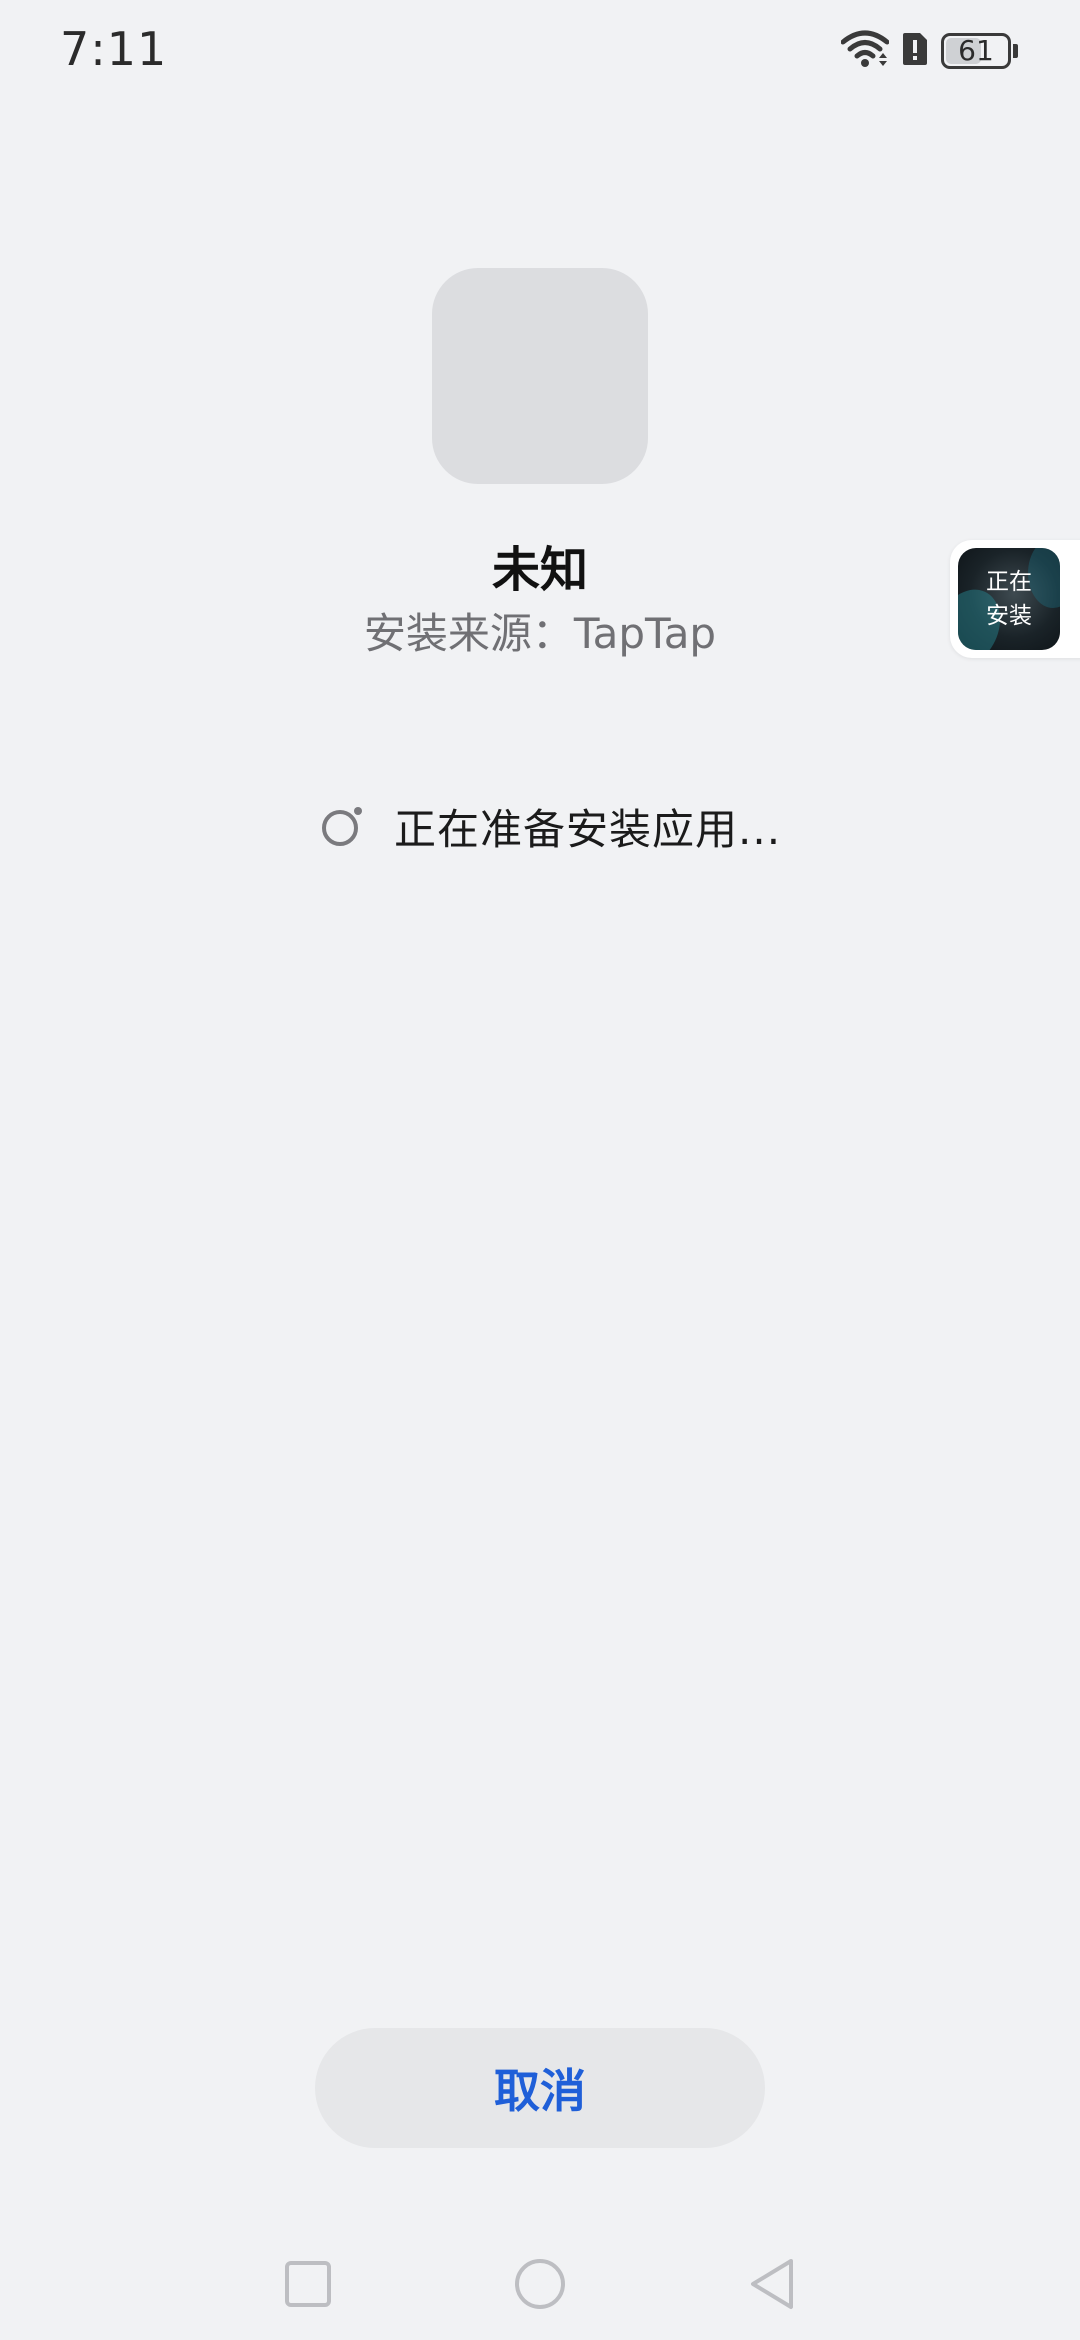  I want to click on recents-icon, so click(308, 2286).